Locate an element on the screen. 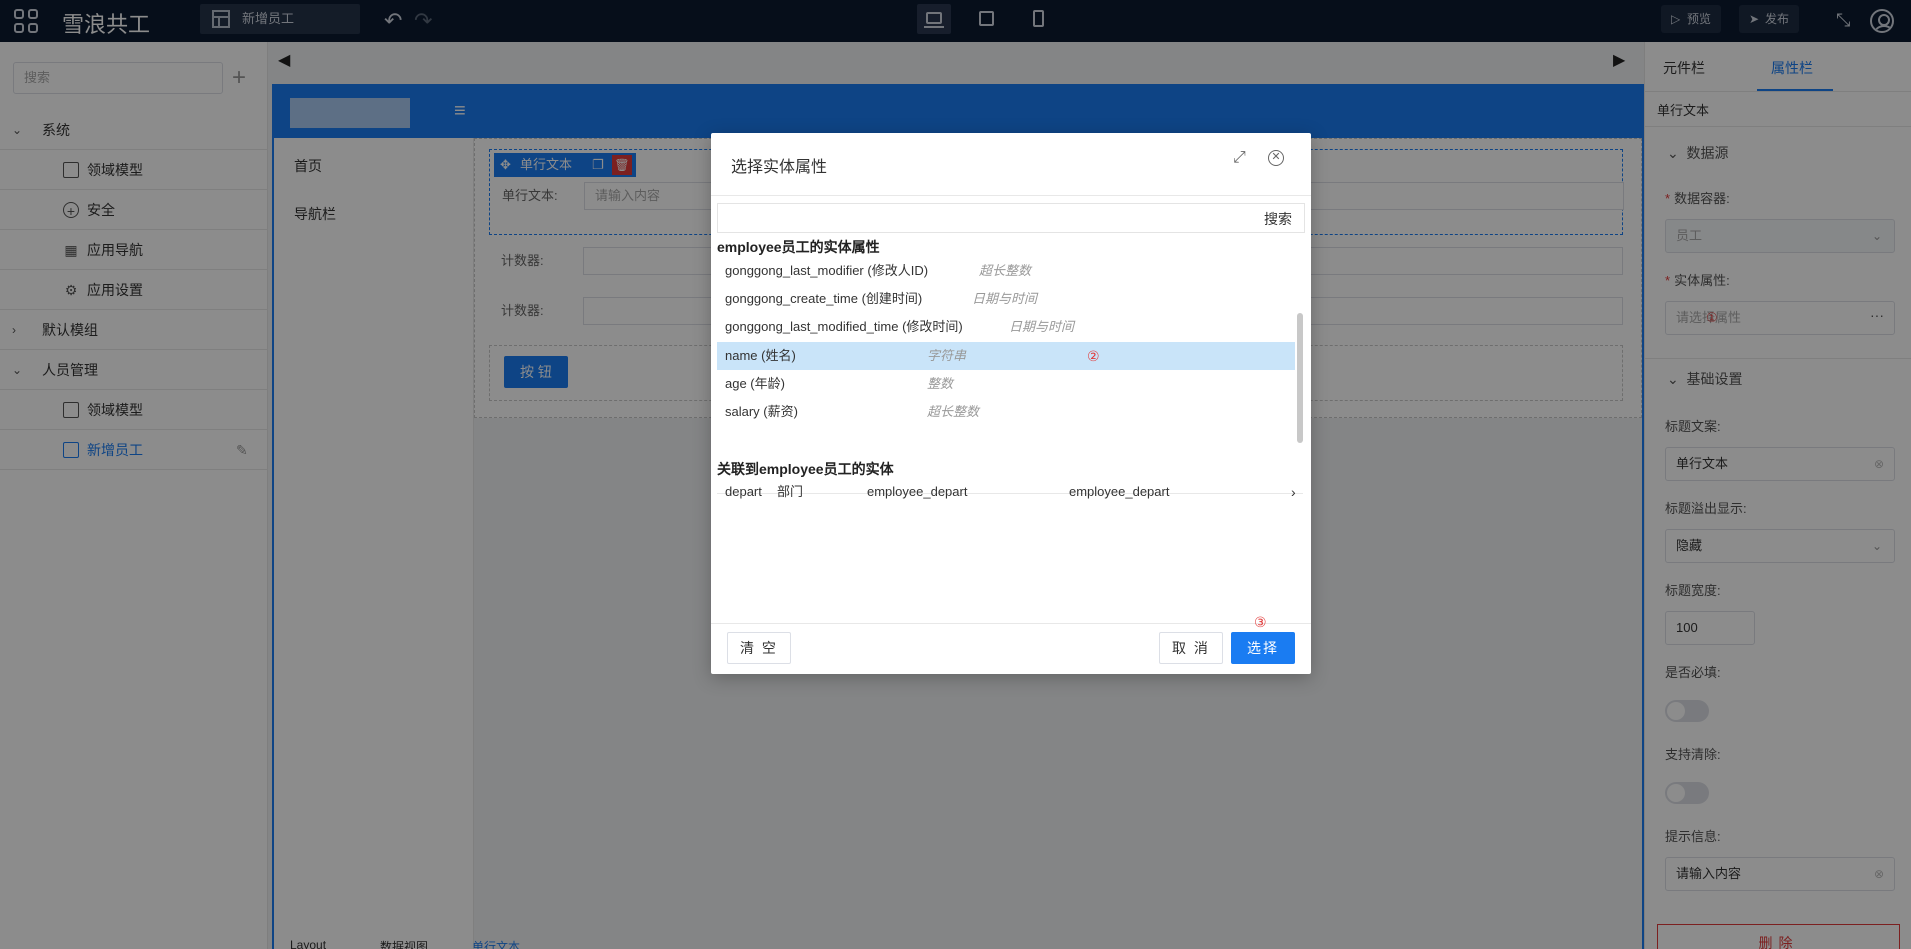 Image resolution: width=1911 pixels, height=949 pixels. step-marker-3: ③ is located at coordinates (1260, 622).